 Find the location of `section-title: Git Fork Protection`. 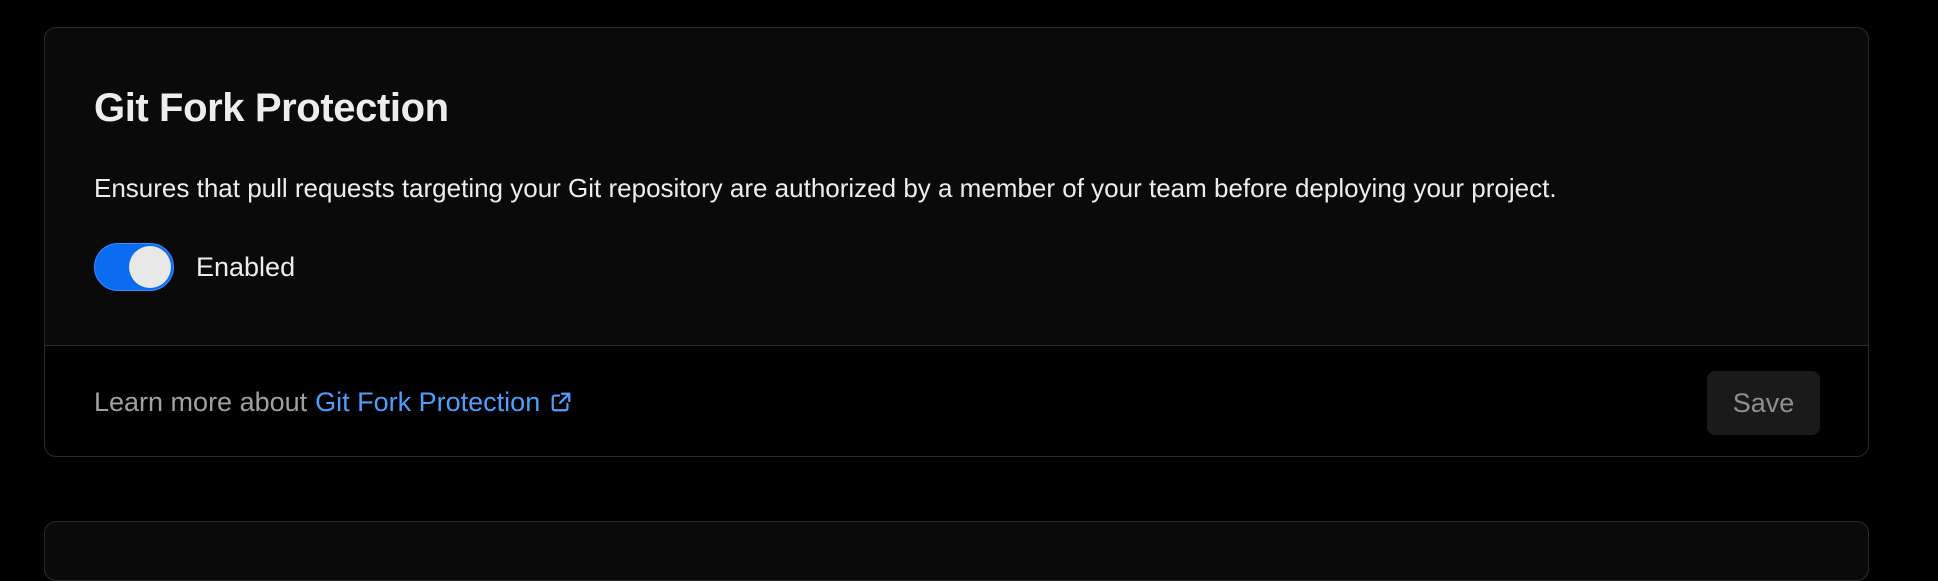

section-title: Git Fork Protection is located at coordinates (271, 108).